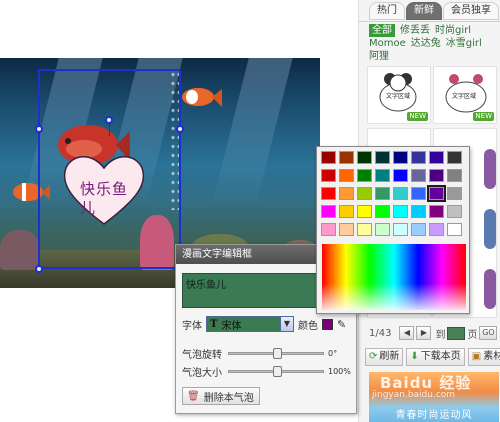  I want to click on current-color-swatch, so click(327, 324).